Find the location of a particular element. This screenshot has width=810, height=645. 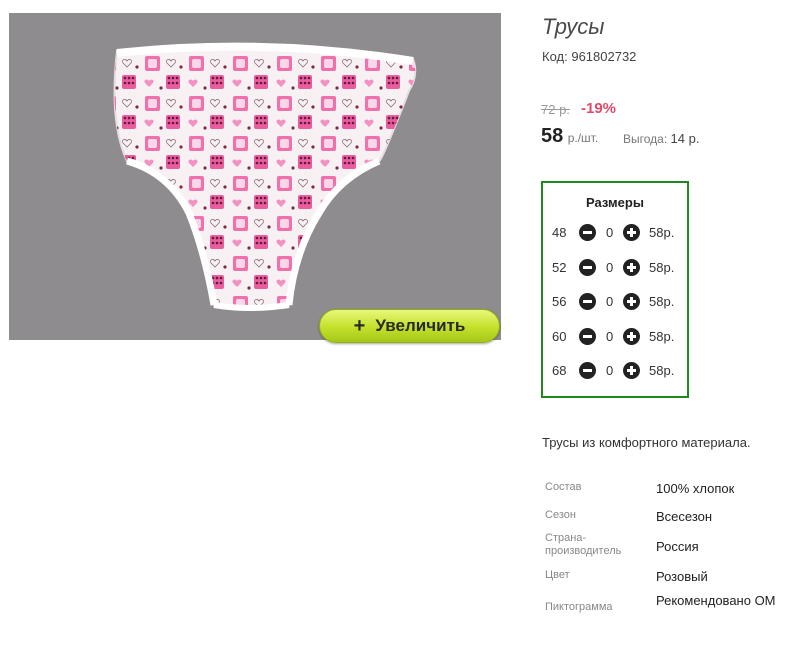

attribute-value: Розовый is located at coordinates (682, 576).